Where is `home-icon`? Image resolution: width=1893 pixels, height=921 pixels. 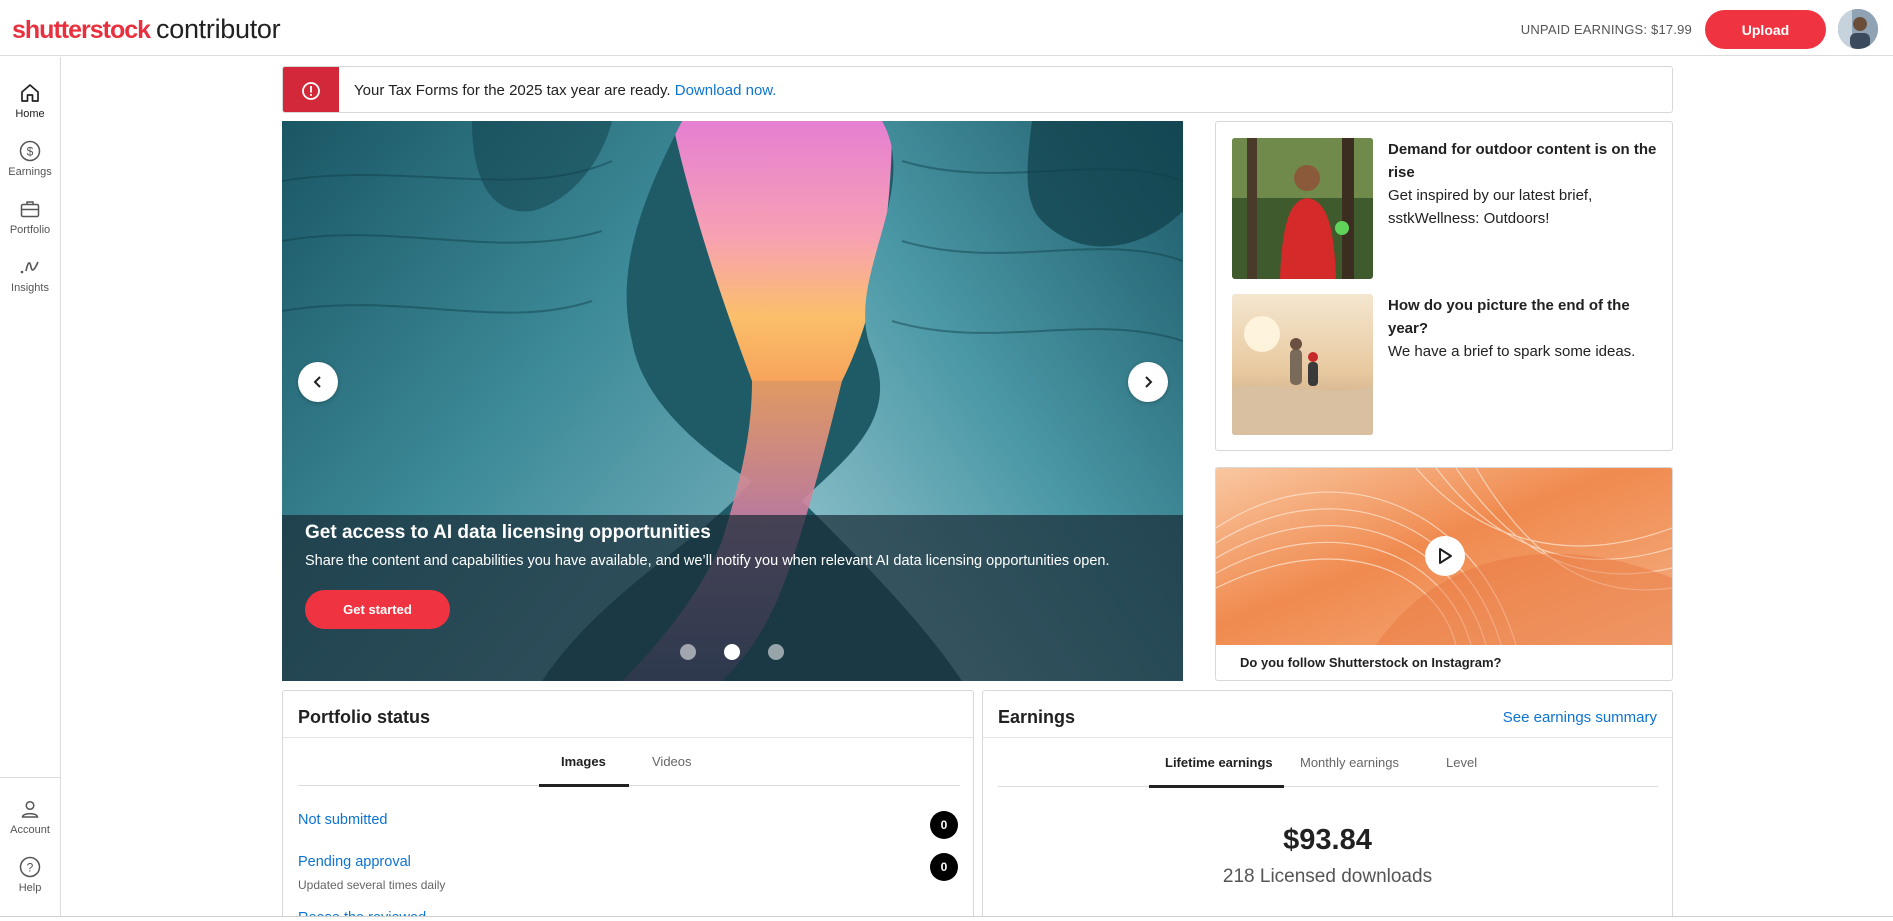 home-icon is located at coordinates (30, 93).